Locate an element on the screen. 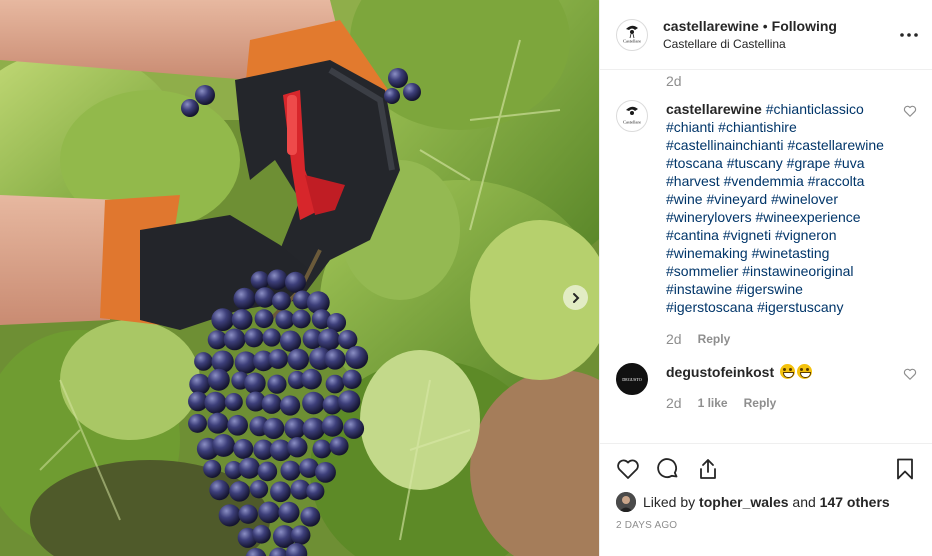 The image size is (932, 556). hashtag-link: #igerstoscana is located at coordinates (709, 307).